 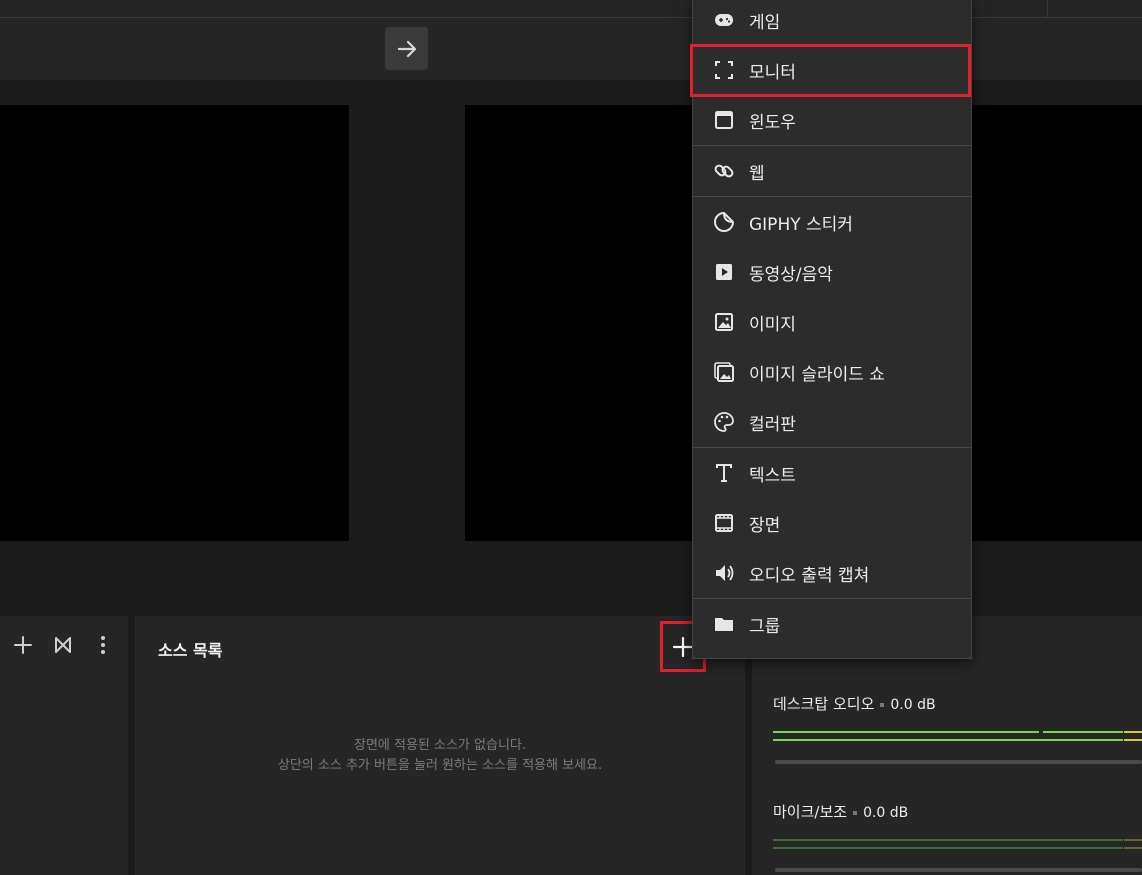 What do you see at coordinates (1133, 740) in the screenshot?
I see `desktop-audio-meter-yellow-r` at bounding box center [1133, 740].